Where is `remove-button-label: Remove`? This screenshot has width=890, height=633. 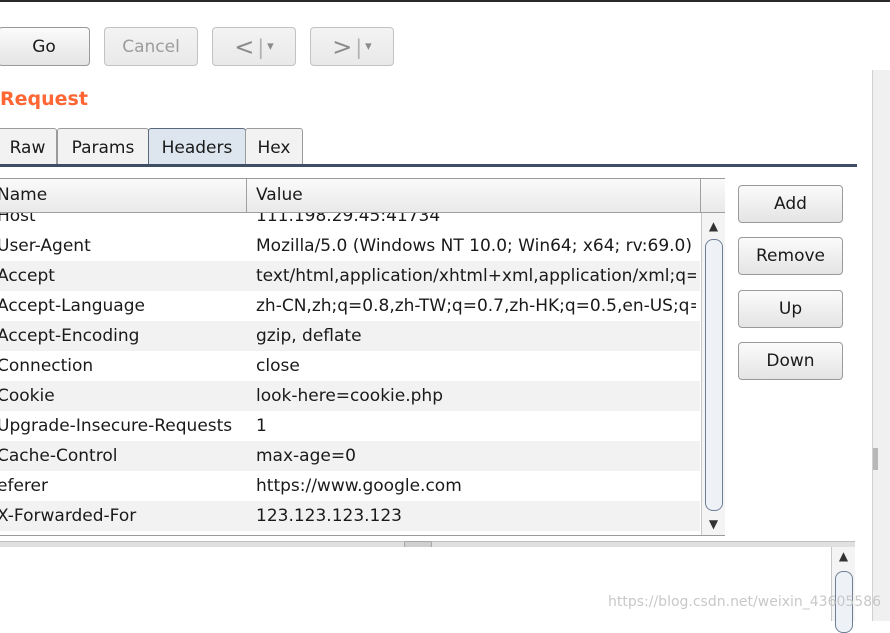
remove-button-label: Remove is located at coordinates (790, 256).